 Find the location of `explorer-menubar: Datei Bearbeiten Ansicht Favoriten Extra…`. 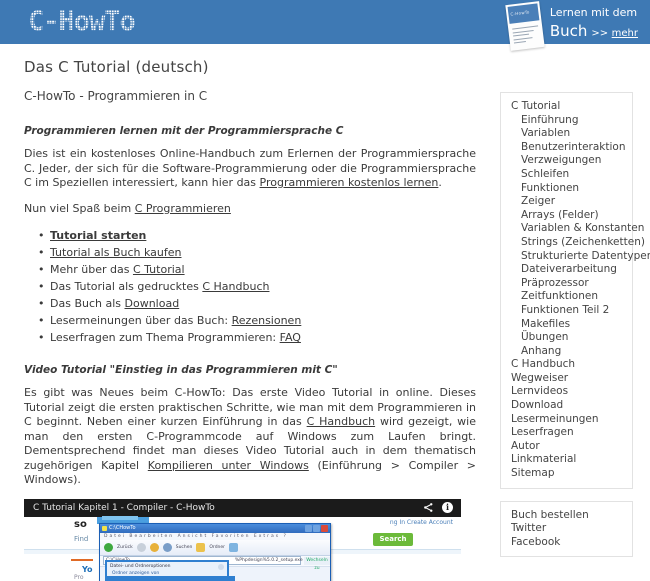

explorer-menubar: Datei Bearbeiten Ansicht Favoriten Extra… is located at coordinates (215, 536).